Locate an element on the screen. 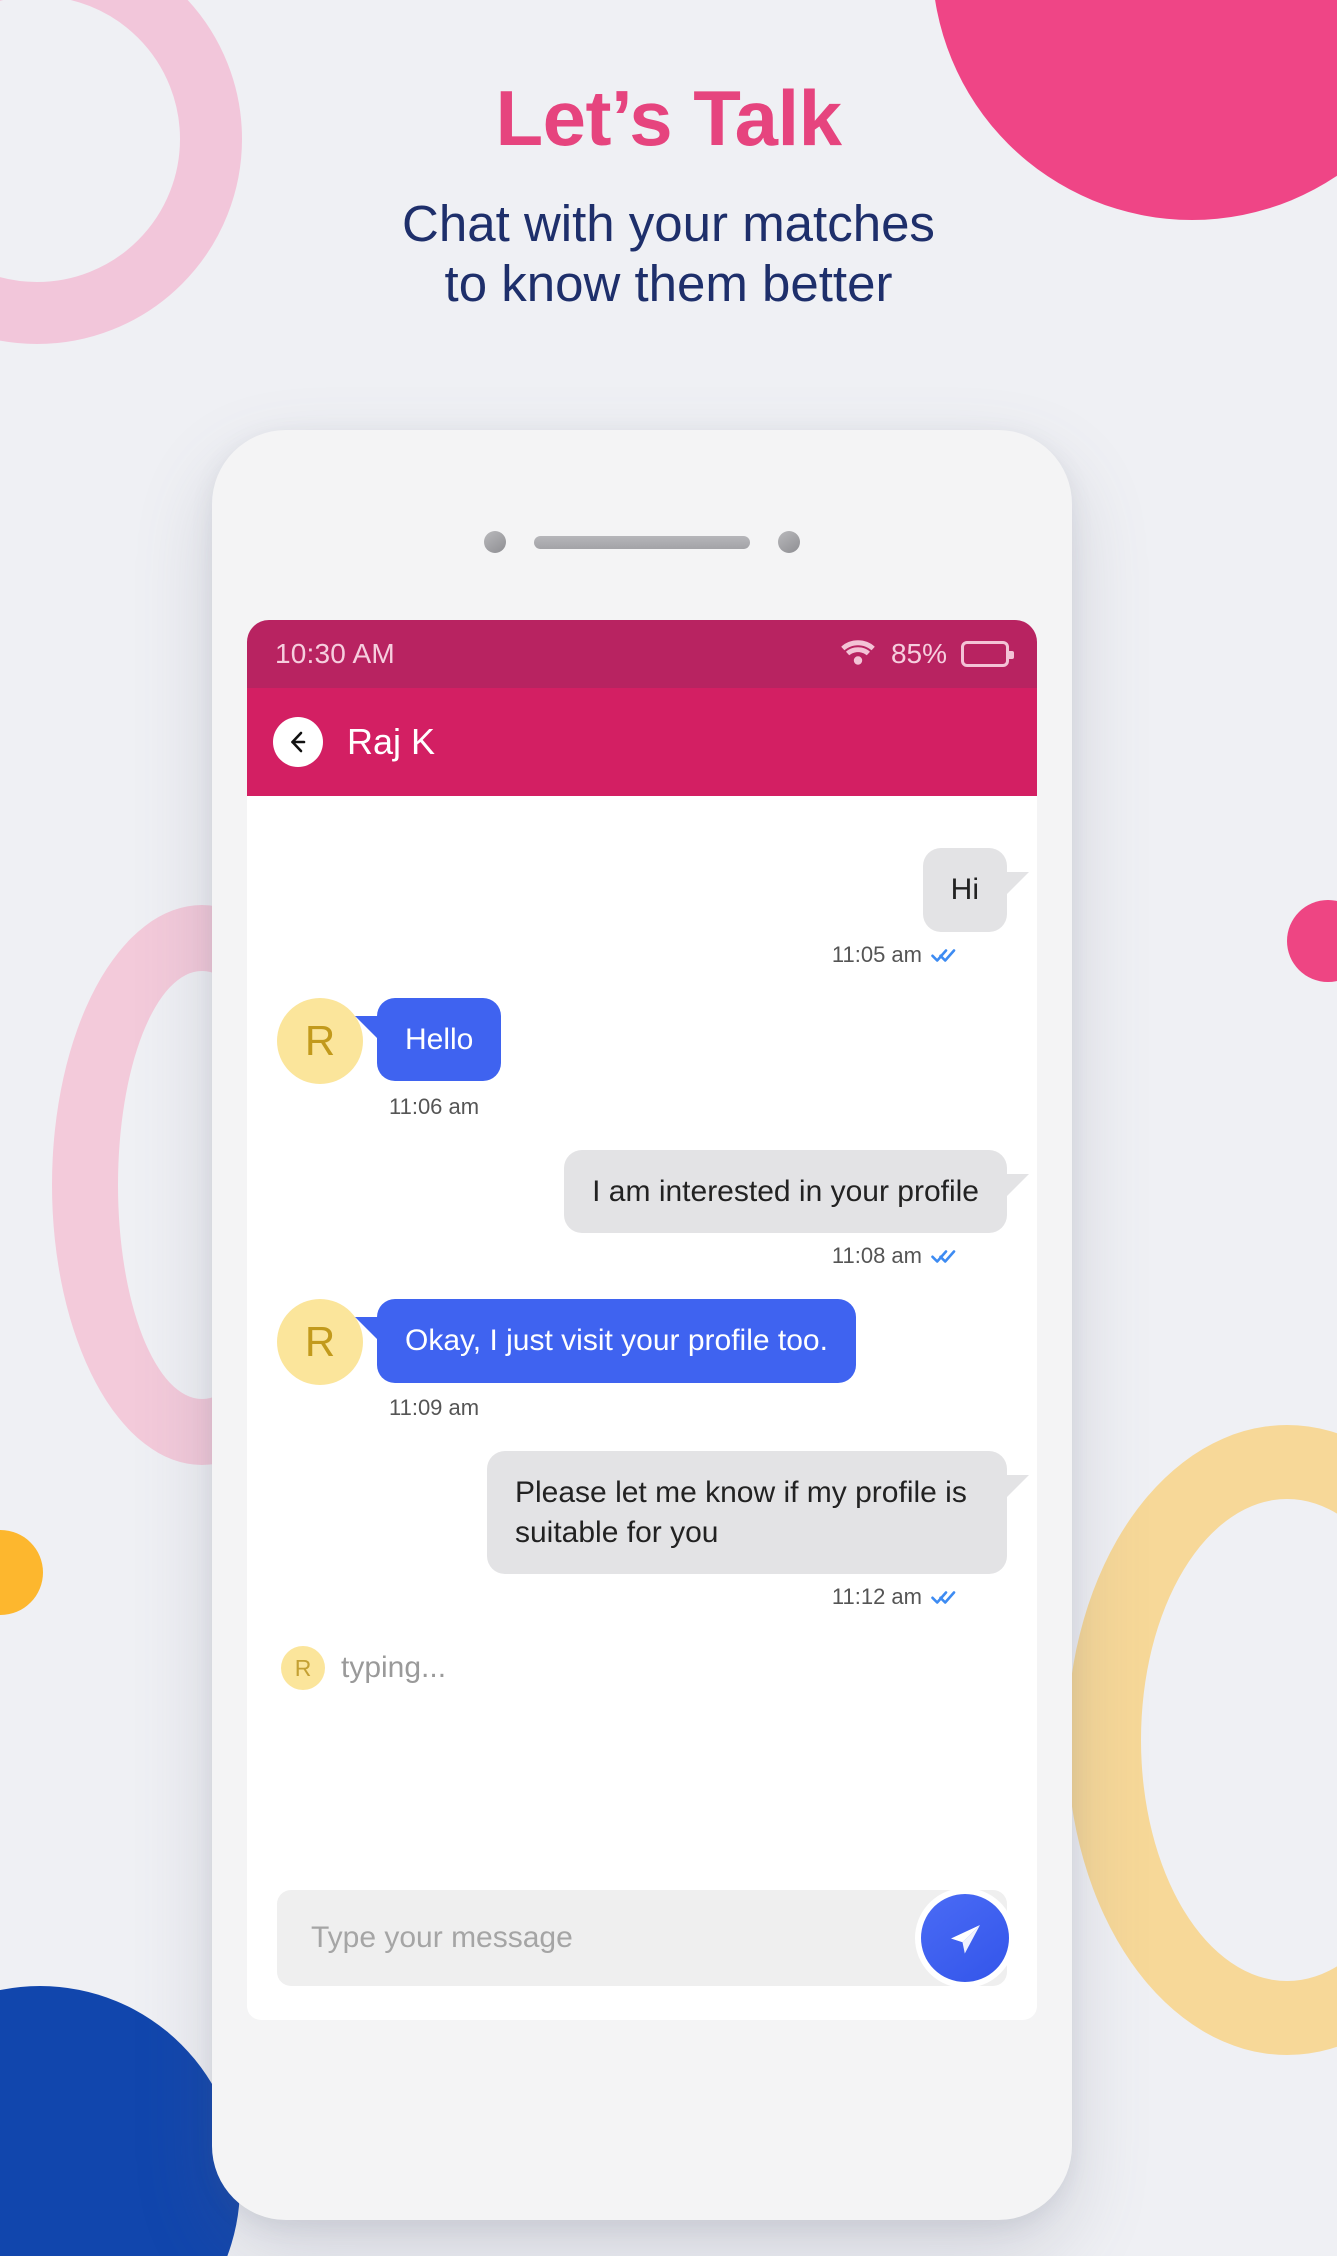 This screenshot has height=2256, width=1337. message-bubble: I am interested in your profile is located at coordinates (796, 1191).